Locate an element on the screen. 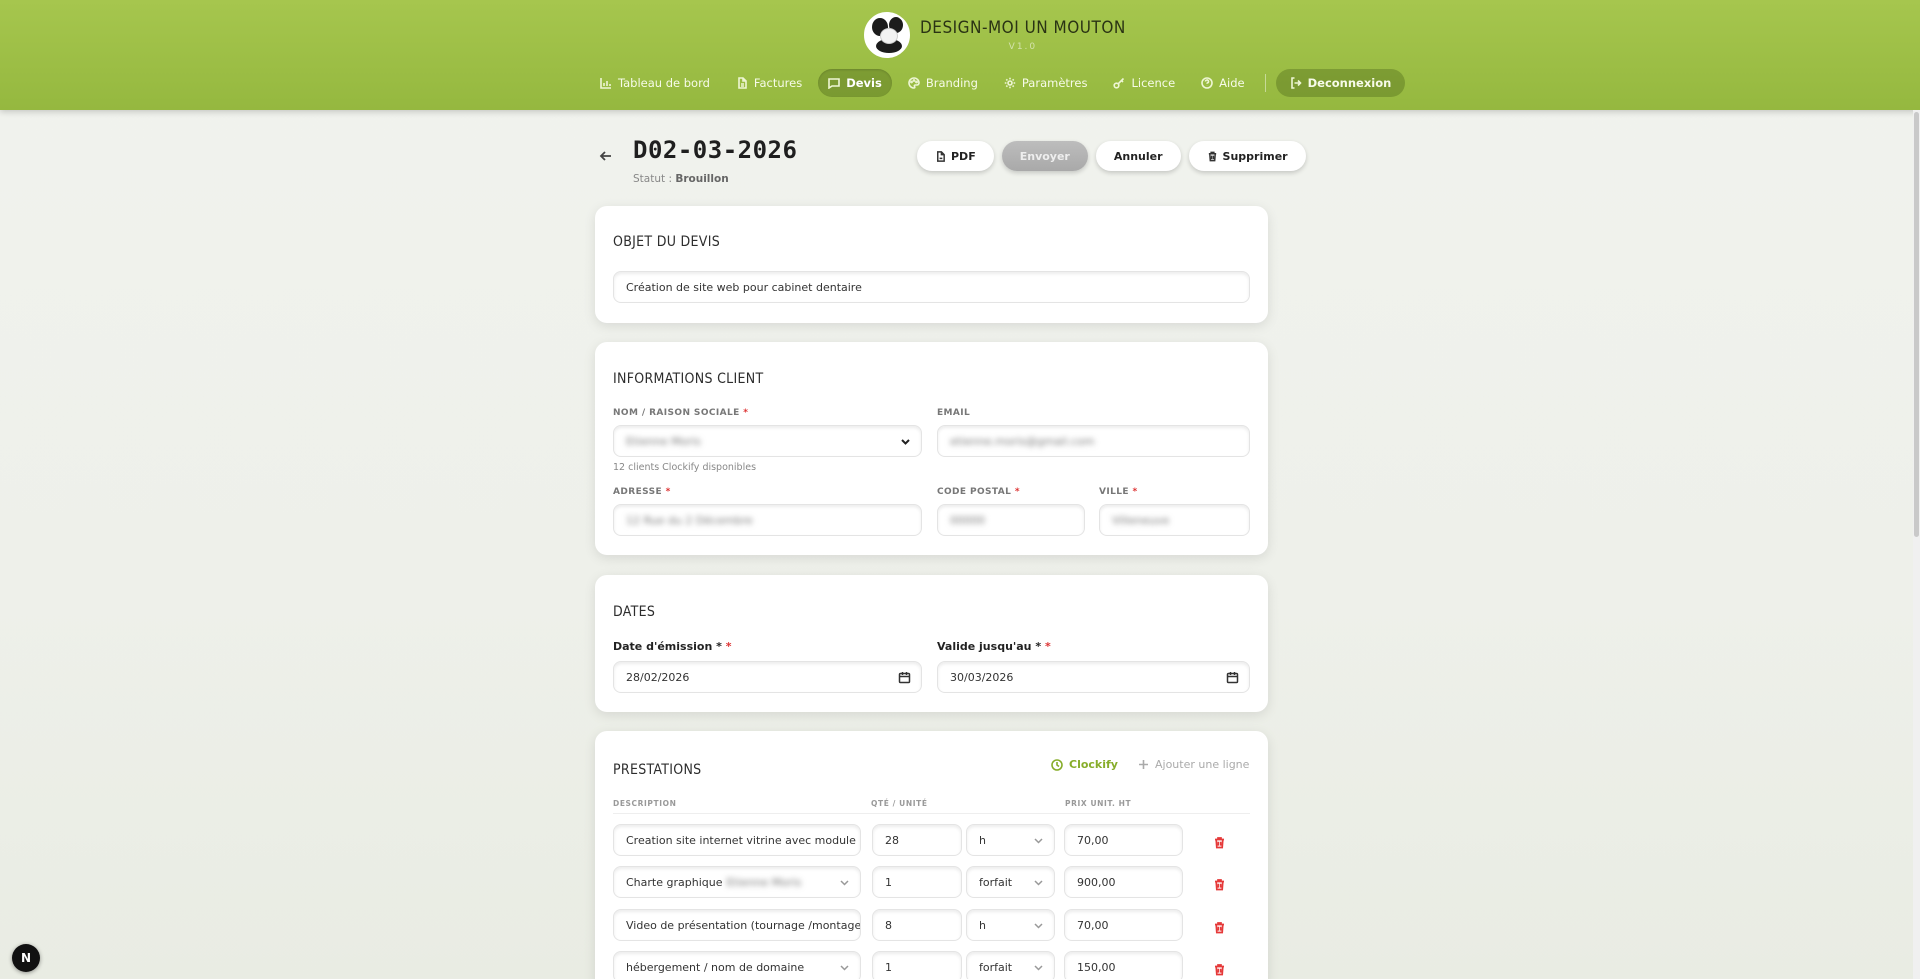 Image resolution: width=1920 pixels, height=979 pixels. valid-until-field: 30/03/2026 is located at coordinates (1093, 677).